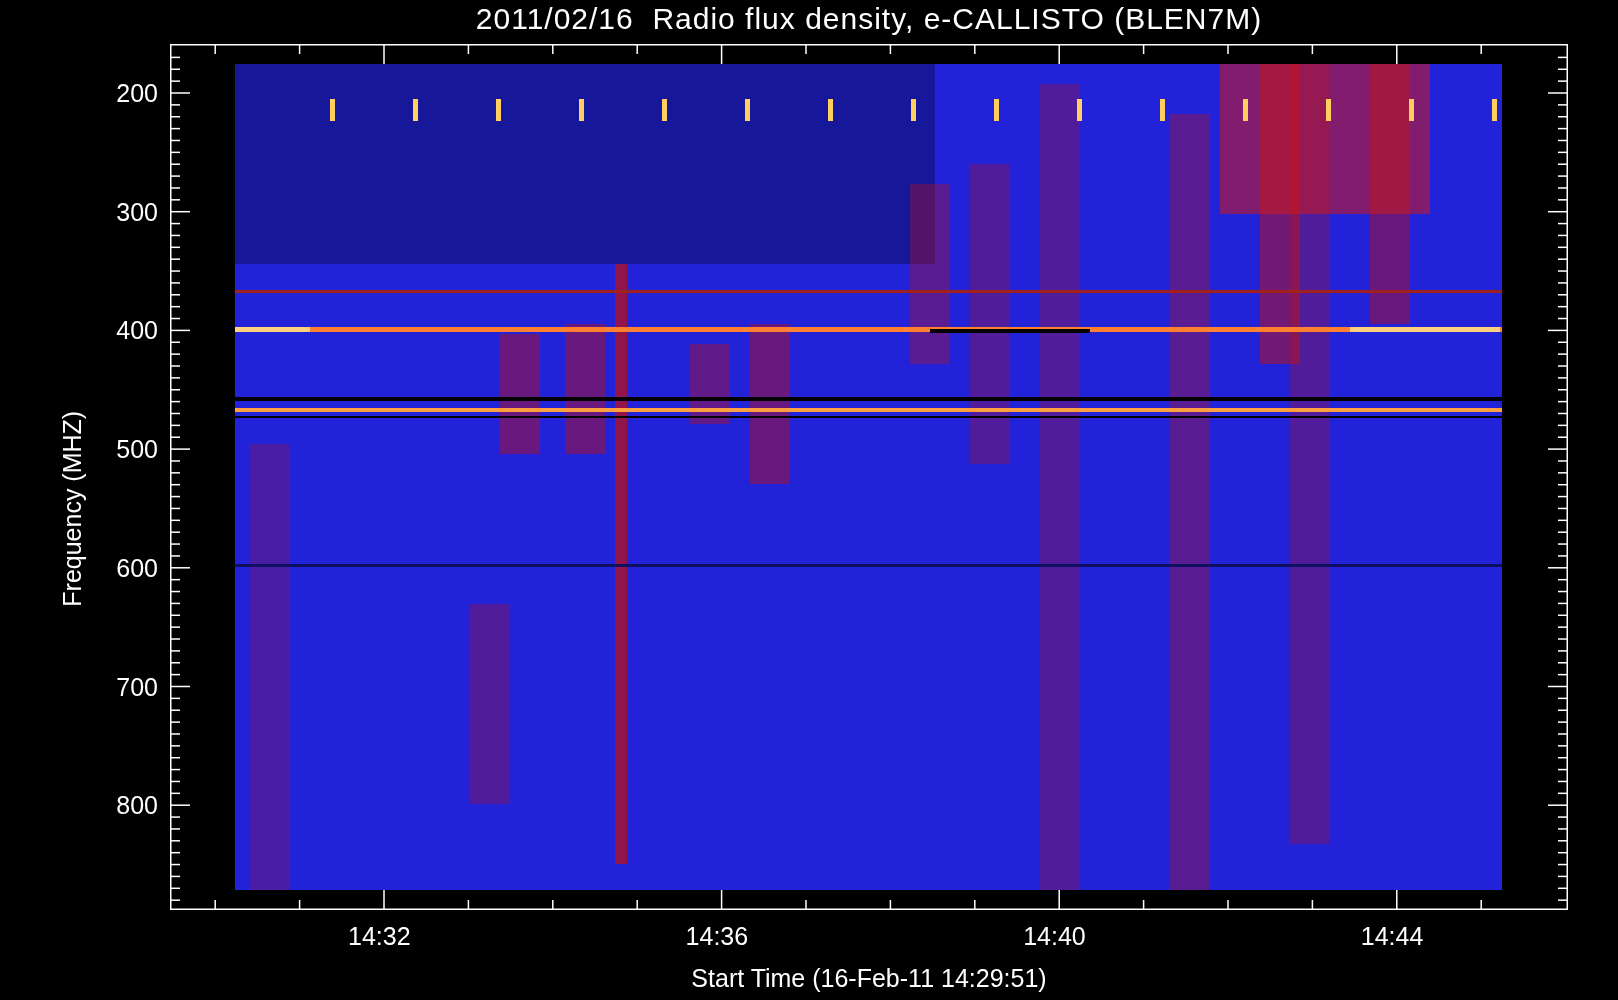  Describe the element at coordinates (1054, 936) in the screenshot. I see `x-tick-label: 14:40` at that location.